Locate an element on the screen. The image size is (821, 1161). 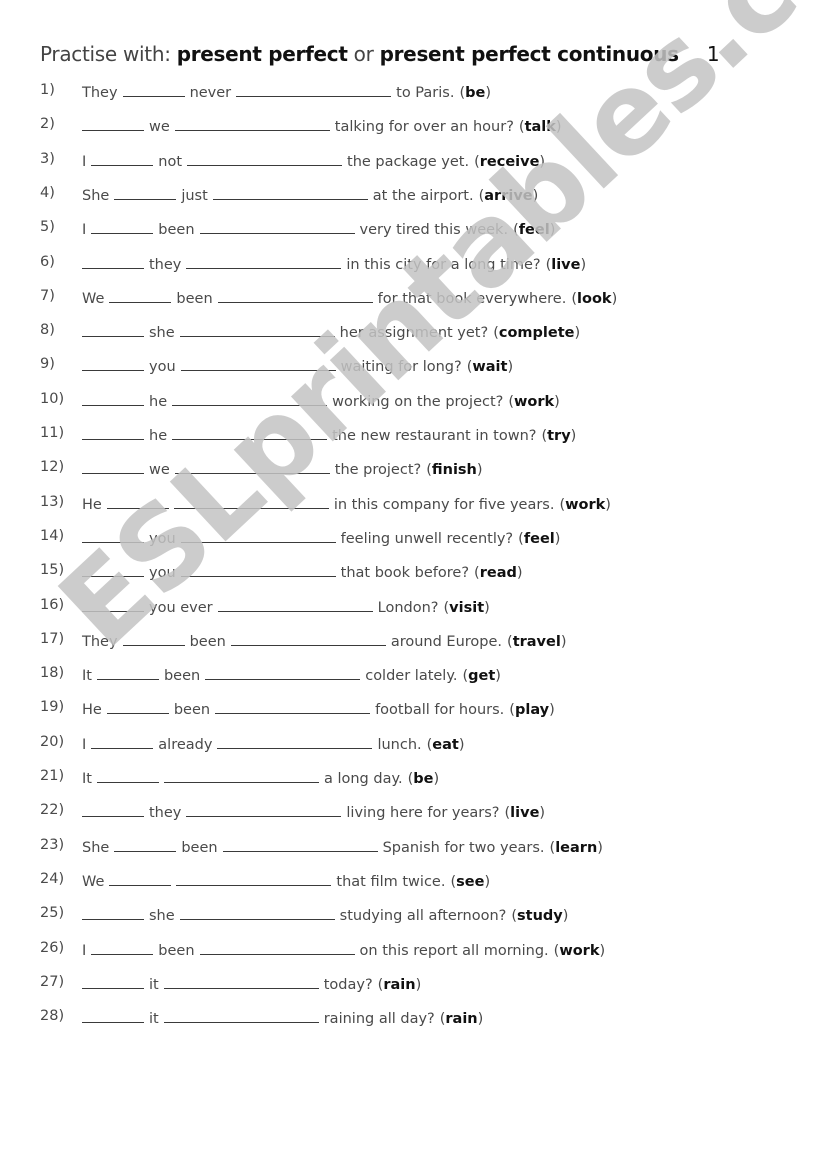
item-sentence: He been football for hours. (play) is located at coordinates (318, 708).